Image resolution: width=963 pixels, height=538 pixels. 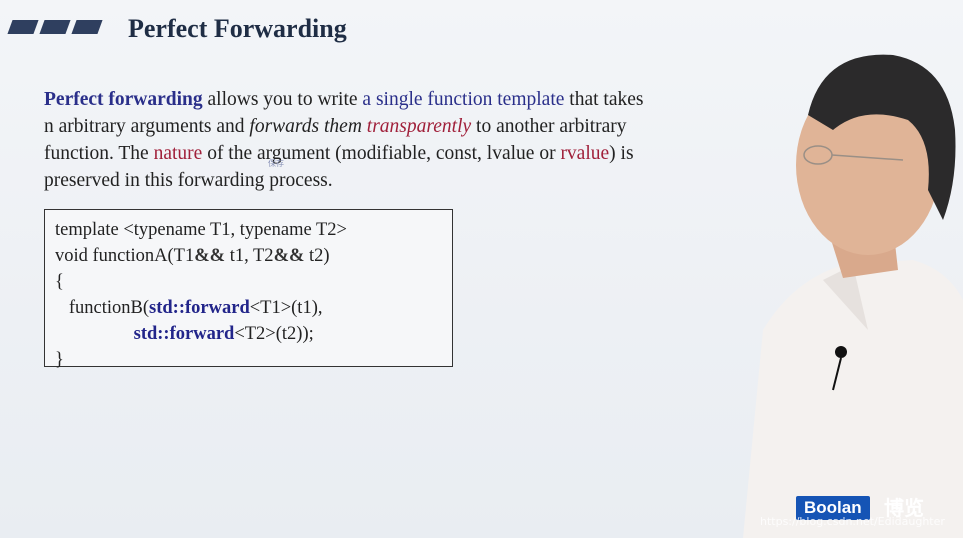 I want to click on code-text: void functionA(T1, so click(x=125, y=256).